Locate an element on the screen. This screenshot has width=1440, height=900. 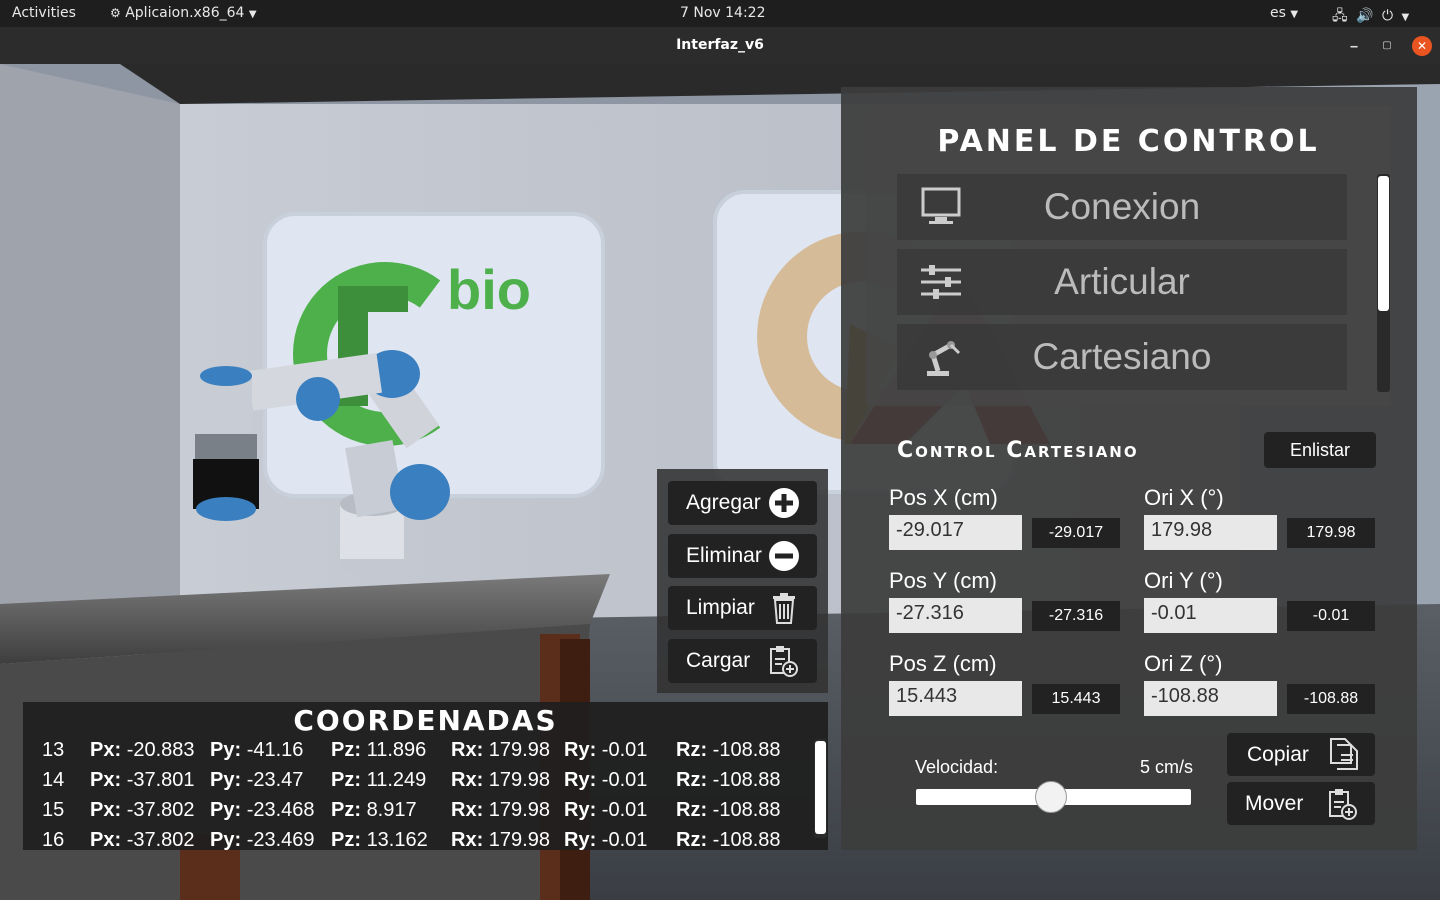
clock: 7 Nov 14:22 is located at coordinates (722, 13).